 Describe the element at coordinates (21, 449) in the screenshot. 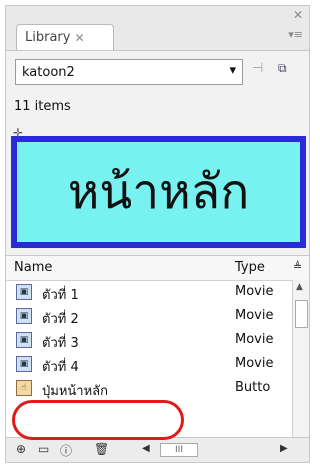

I see `new-symbol-icon: ⊕` at that location.